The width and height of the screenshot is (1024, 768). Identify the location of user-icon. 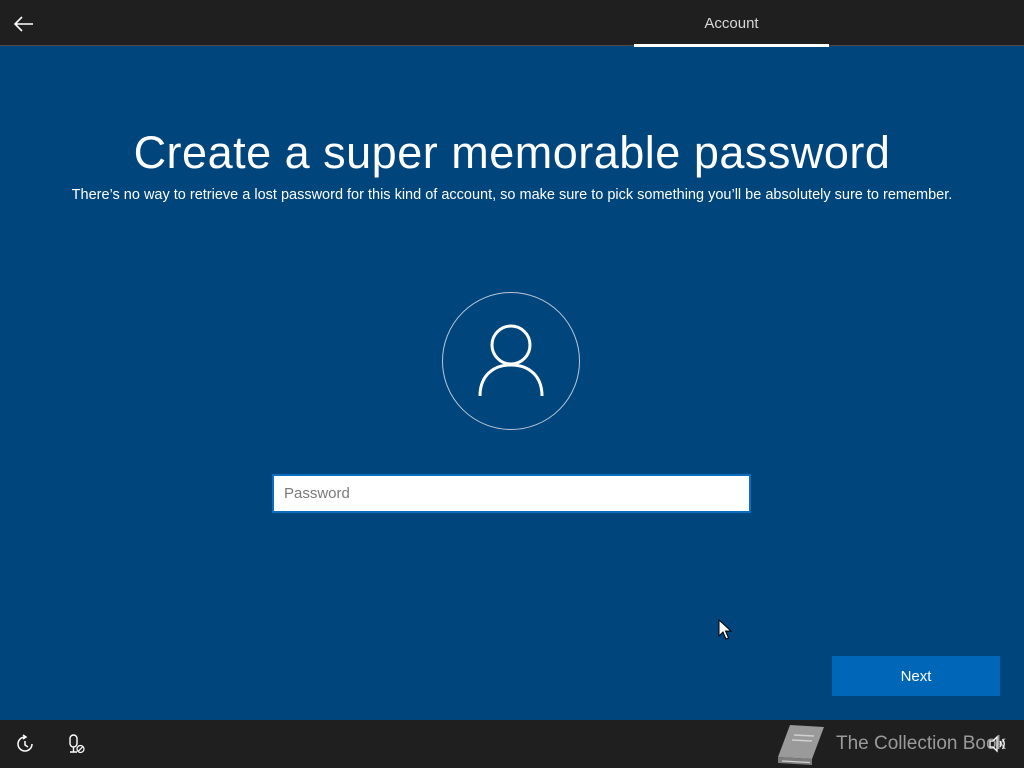
(511, 360).